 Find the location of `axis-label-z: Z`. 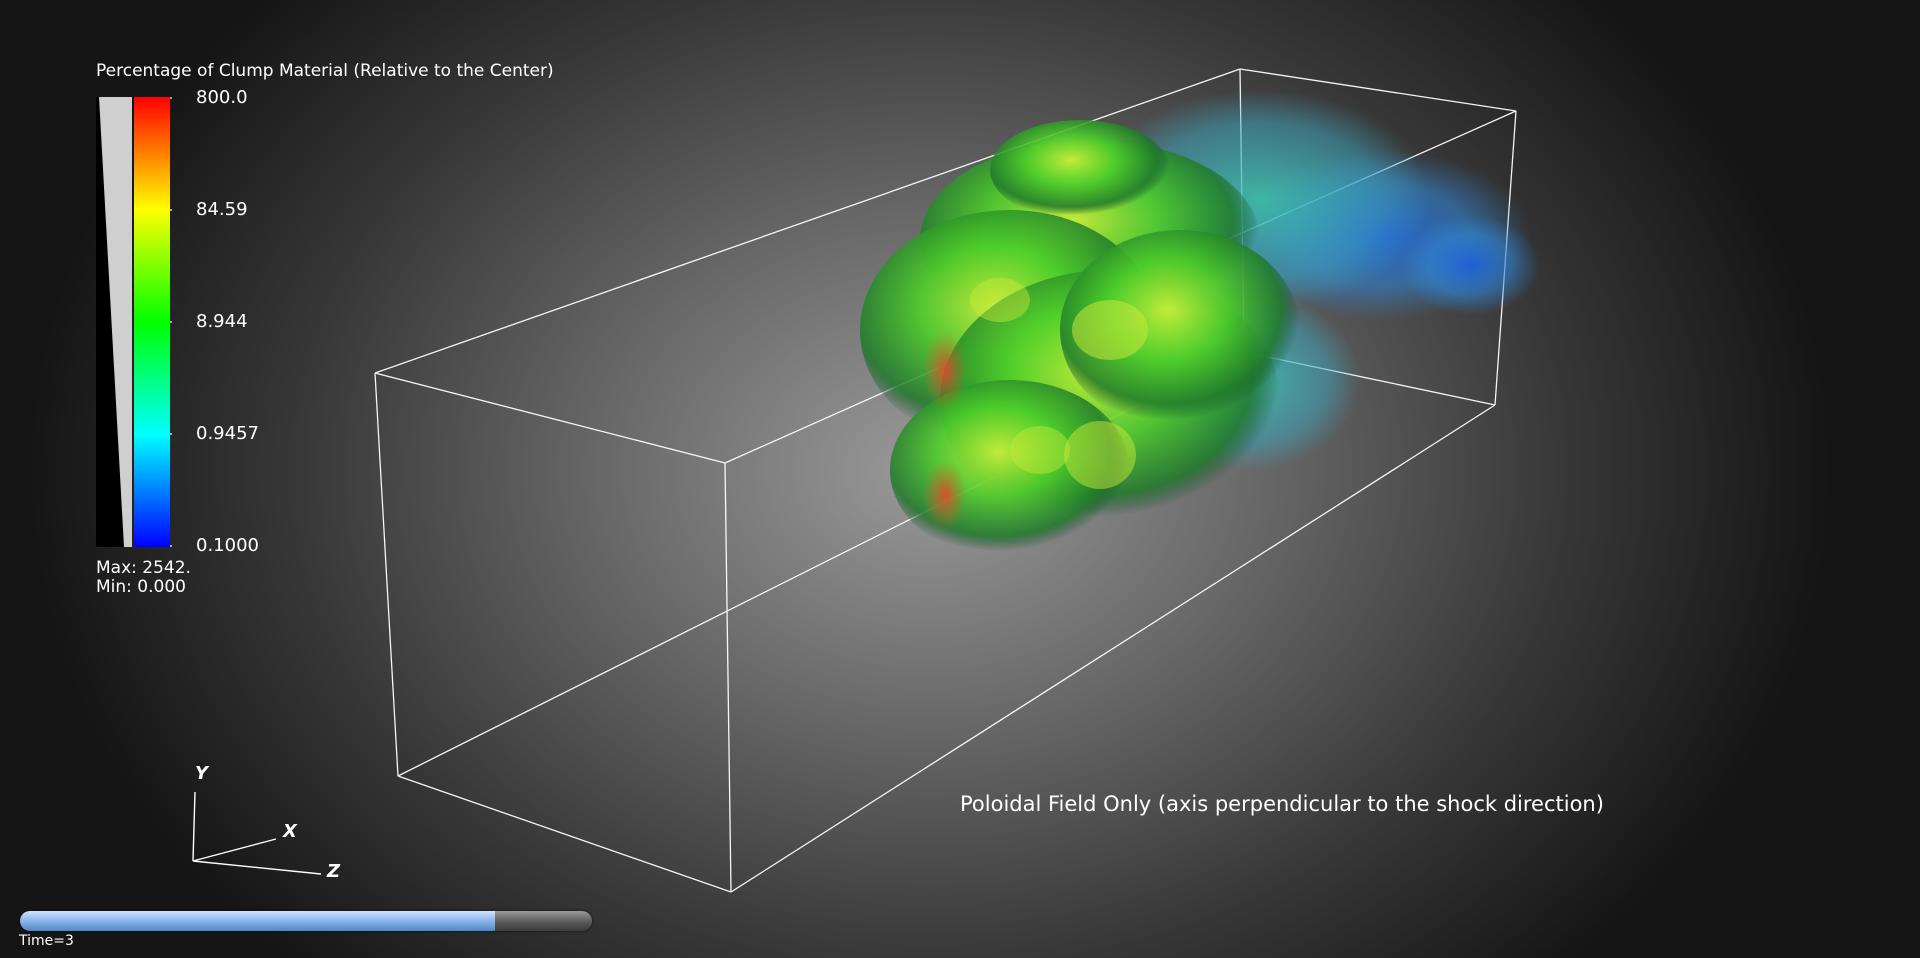

axis-label-z: Z is located at coordinates (334, 871).